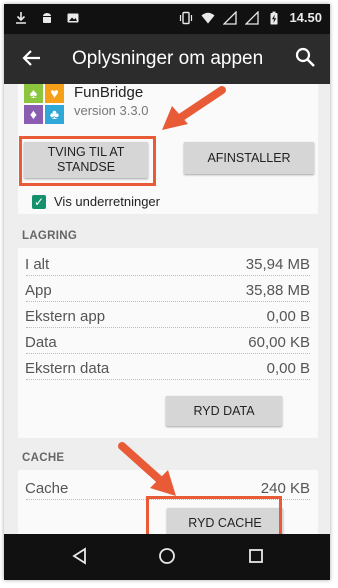 This screenshot has width=338, height=588. What do you see at coordinates (168, 265) in the screenshot?
I see `storage-row-total: I alt 35,94 MB` at bounding box center [168, 265].